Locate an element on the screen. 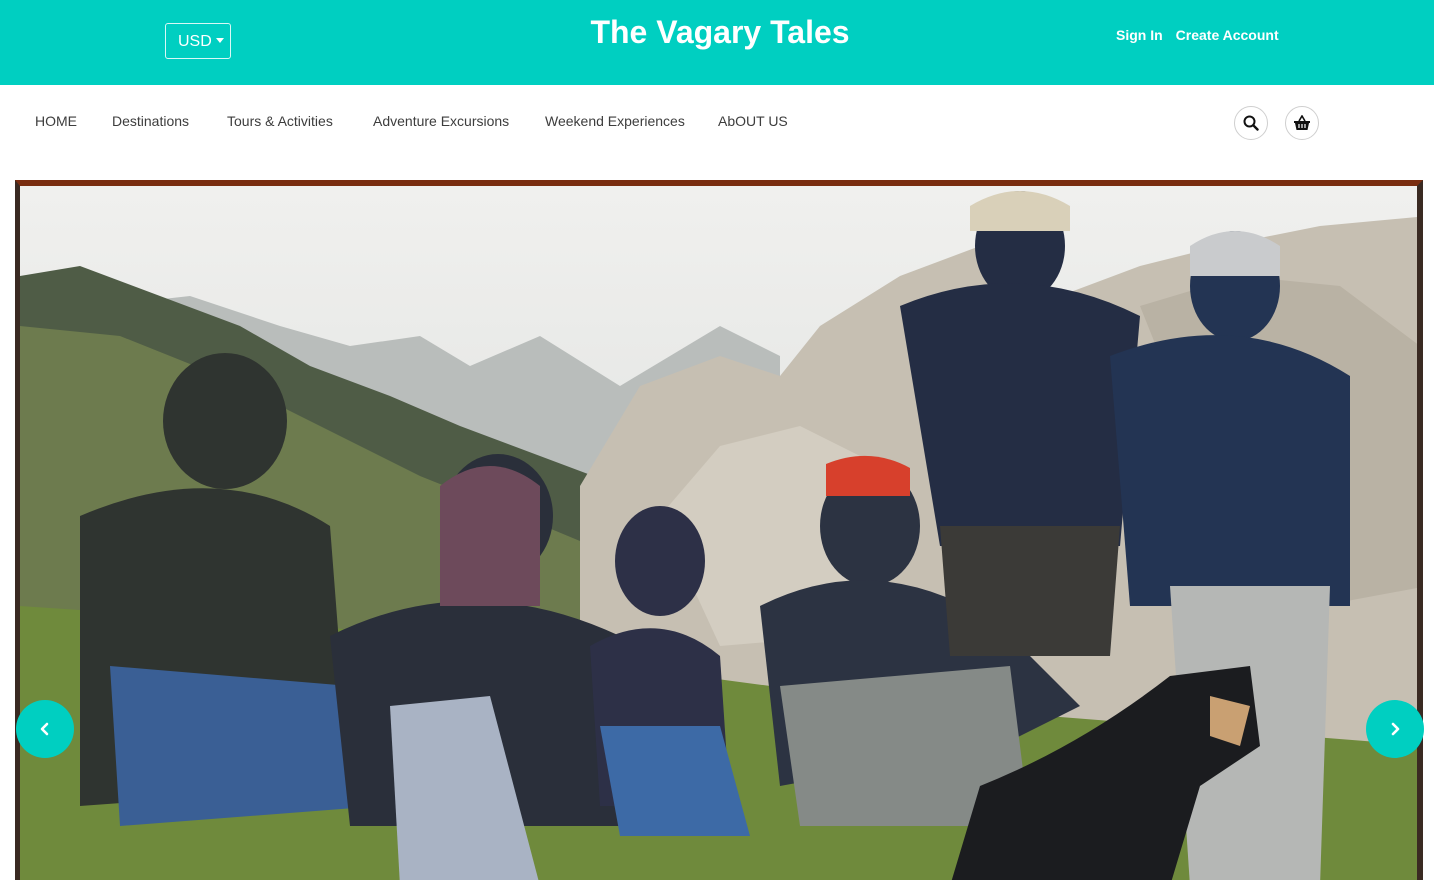 The width and height of the screenshot is (1434, 880). search-icon is located at coordinates (1251, 123).